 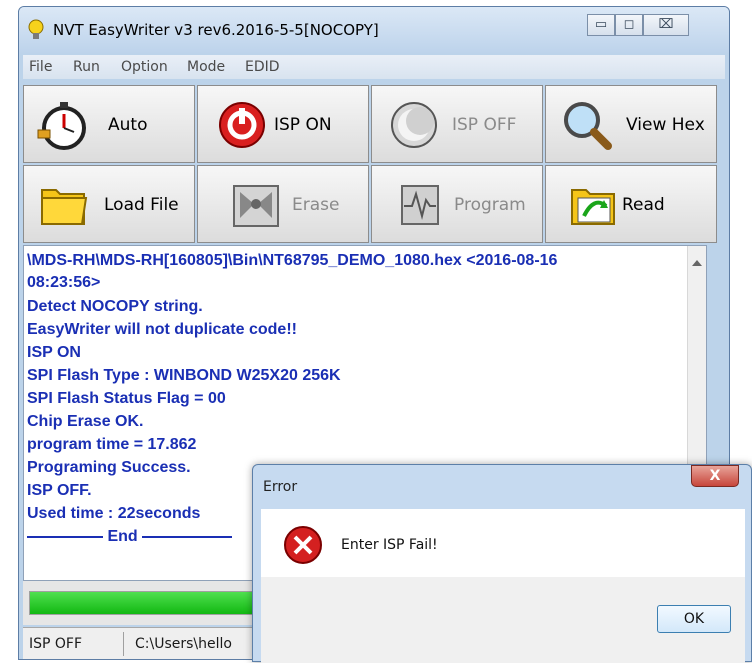 What do you see at coordinates (303, 545) in the screenshot?
I see `error-icon` at bounding box center [303, 545].